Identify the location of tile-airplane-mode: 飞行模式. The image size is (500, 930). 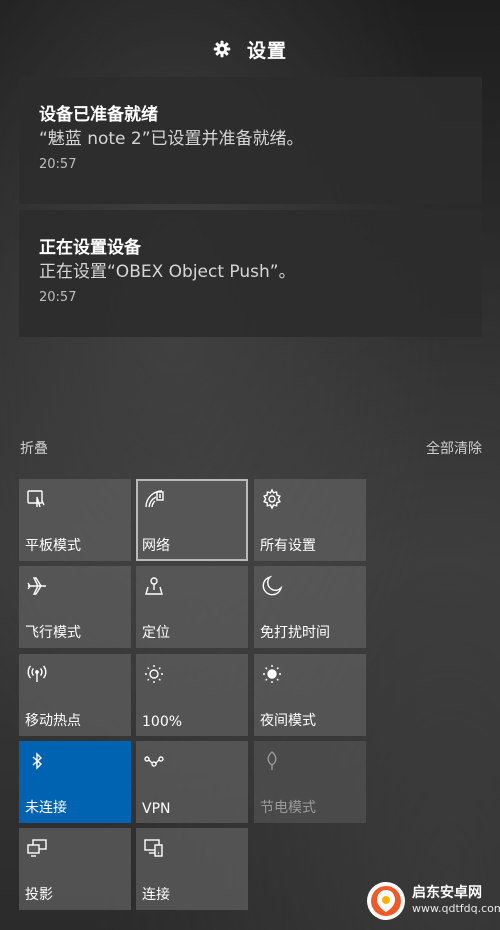
(75, 607).